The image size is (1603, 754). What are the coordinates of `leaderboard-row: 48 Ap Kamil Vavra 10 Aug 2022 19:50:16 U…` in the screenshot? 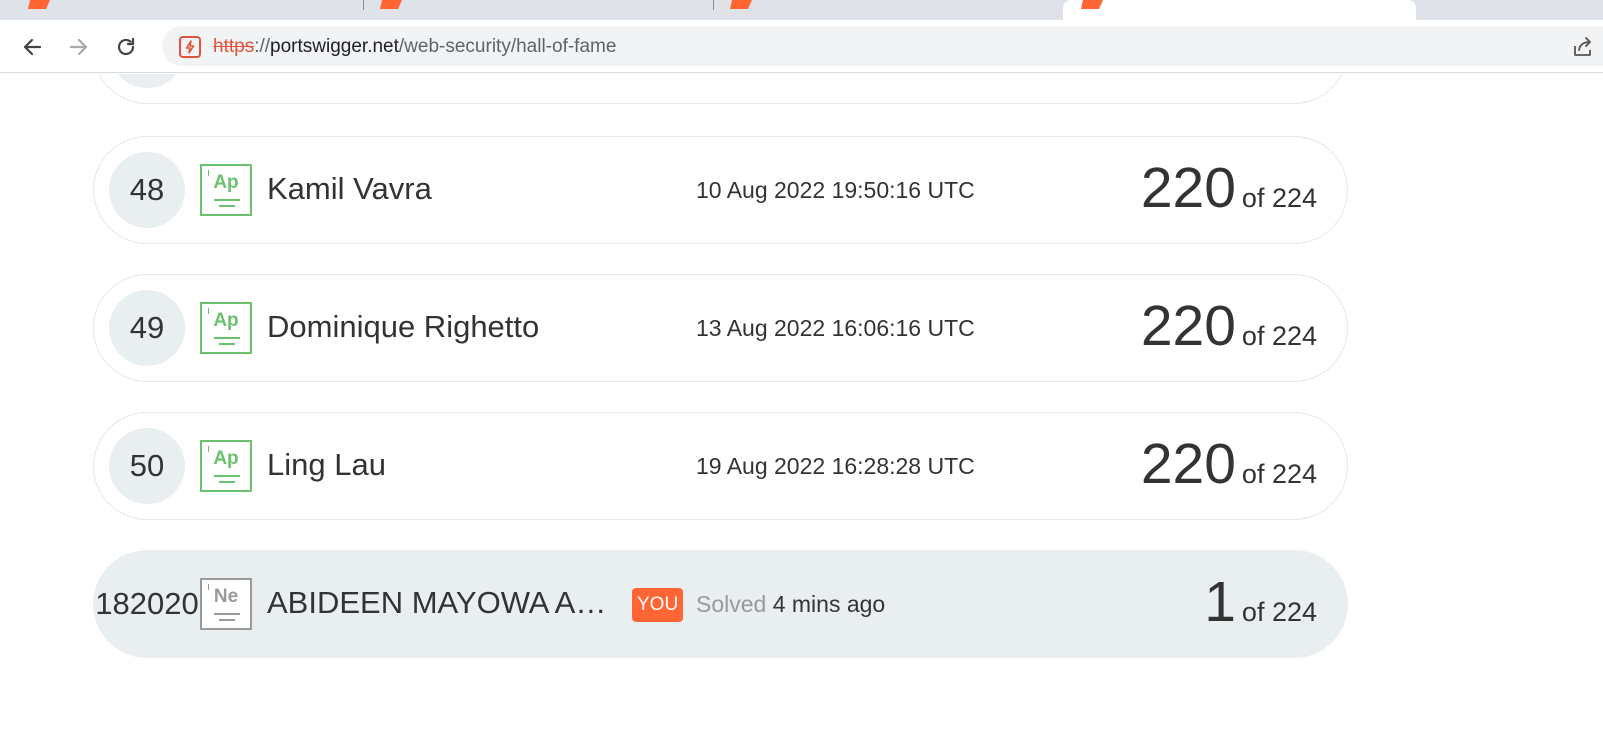 It's located at (720, 190).